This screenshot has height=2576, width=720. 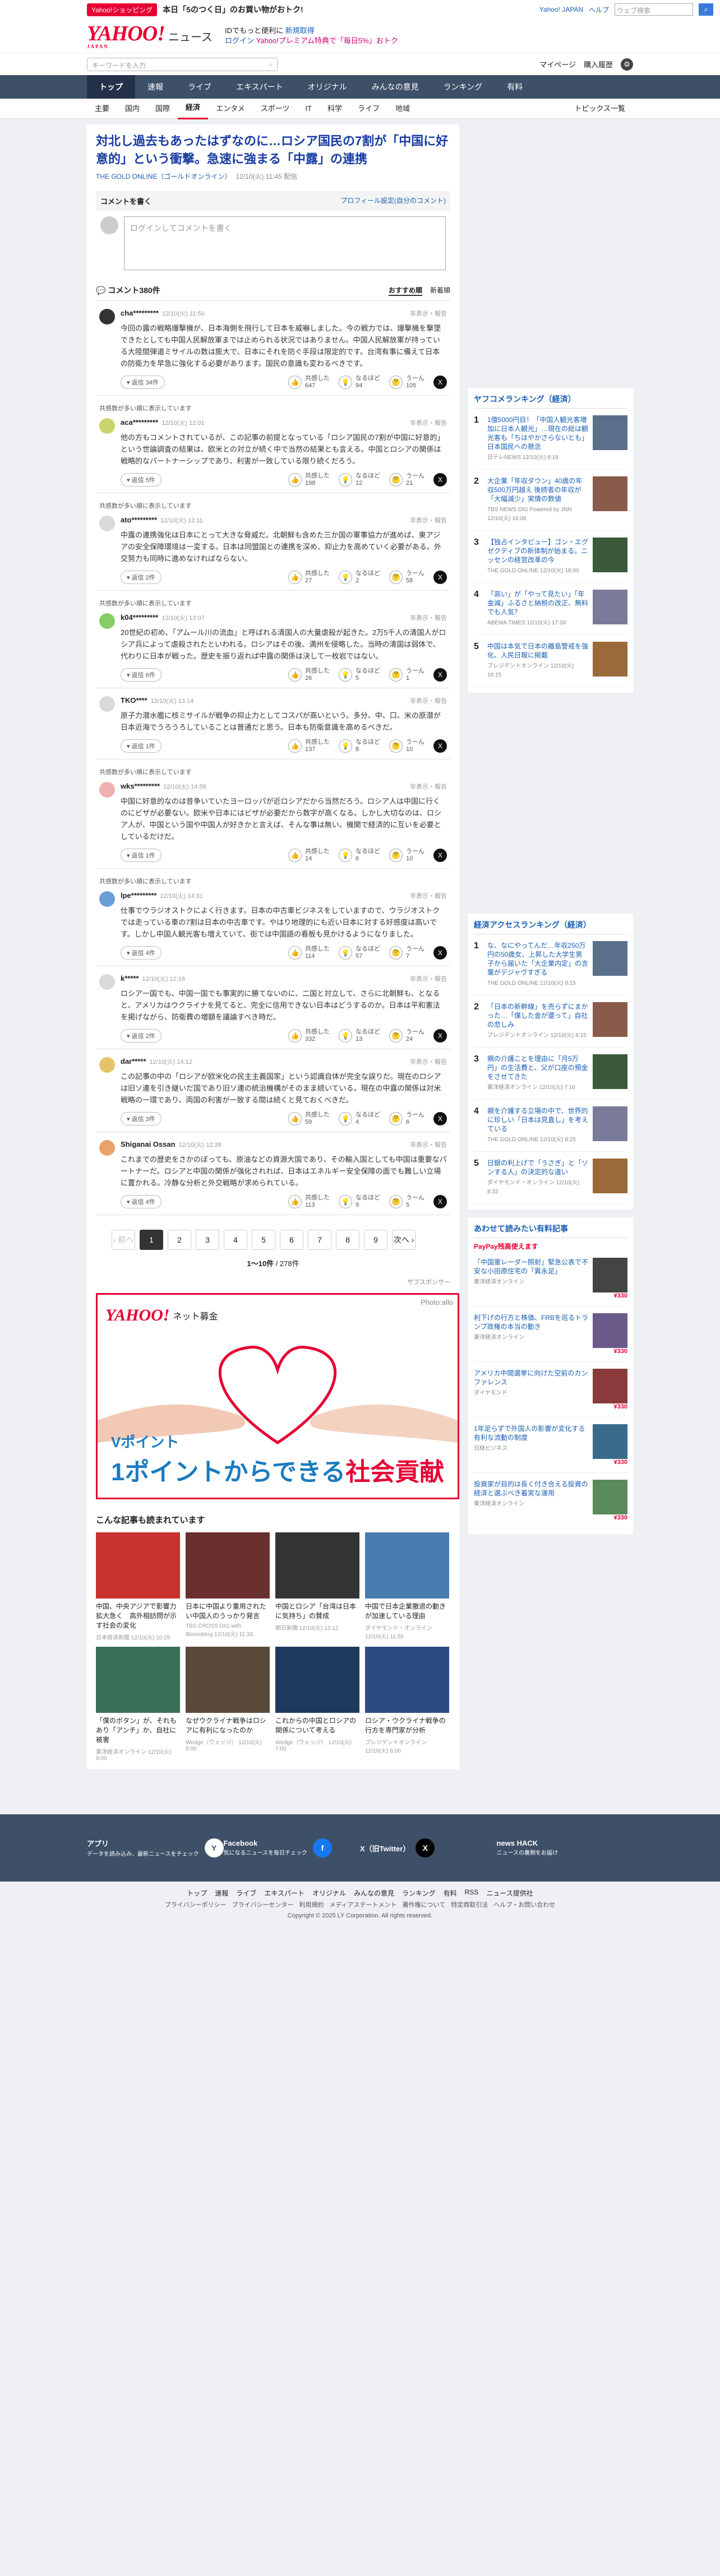 What do you see at coordinates (463, 87) in the screenshot?
I see `nav-item: ランキング` at bounding box center [463, 87].